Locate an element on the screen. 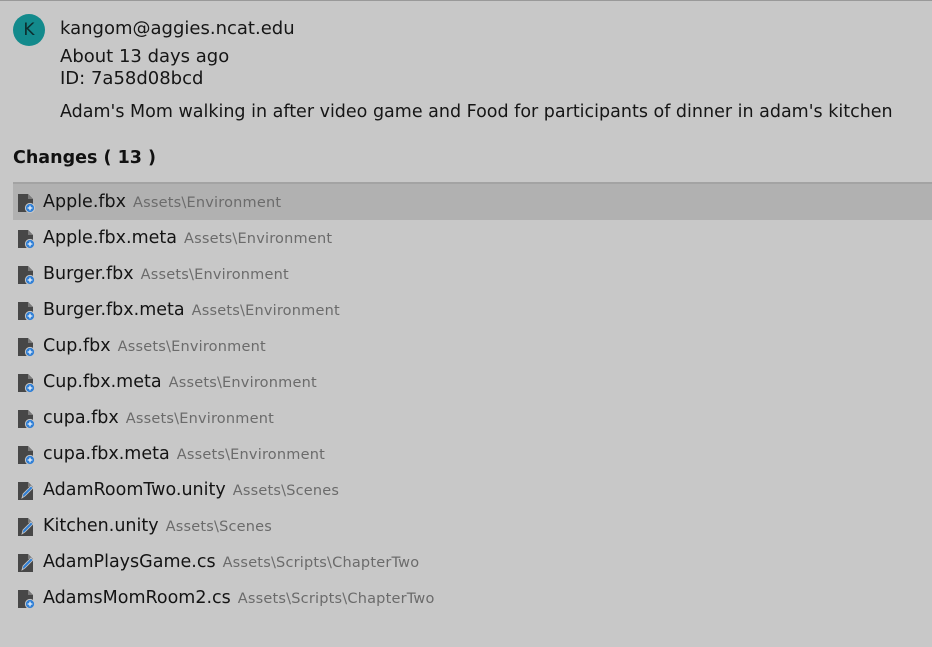 The width and height of the screenshot is (932, 647). change-label: Burger.fbx Assets\Environment is located at coordinates (166, 274).